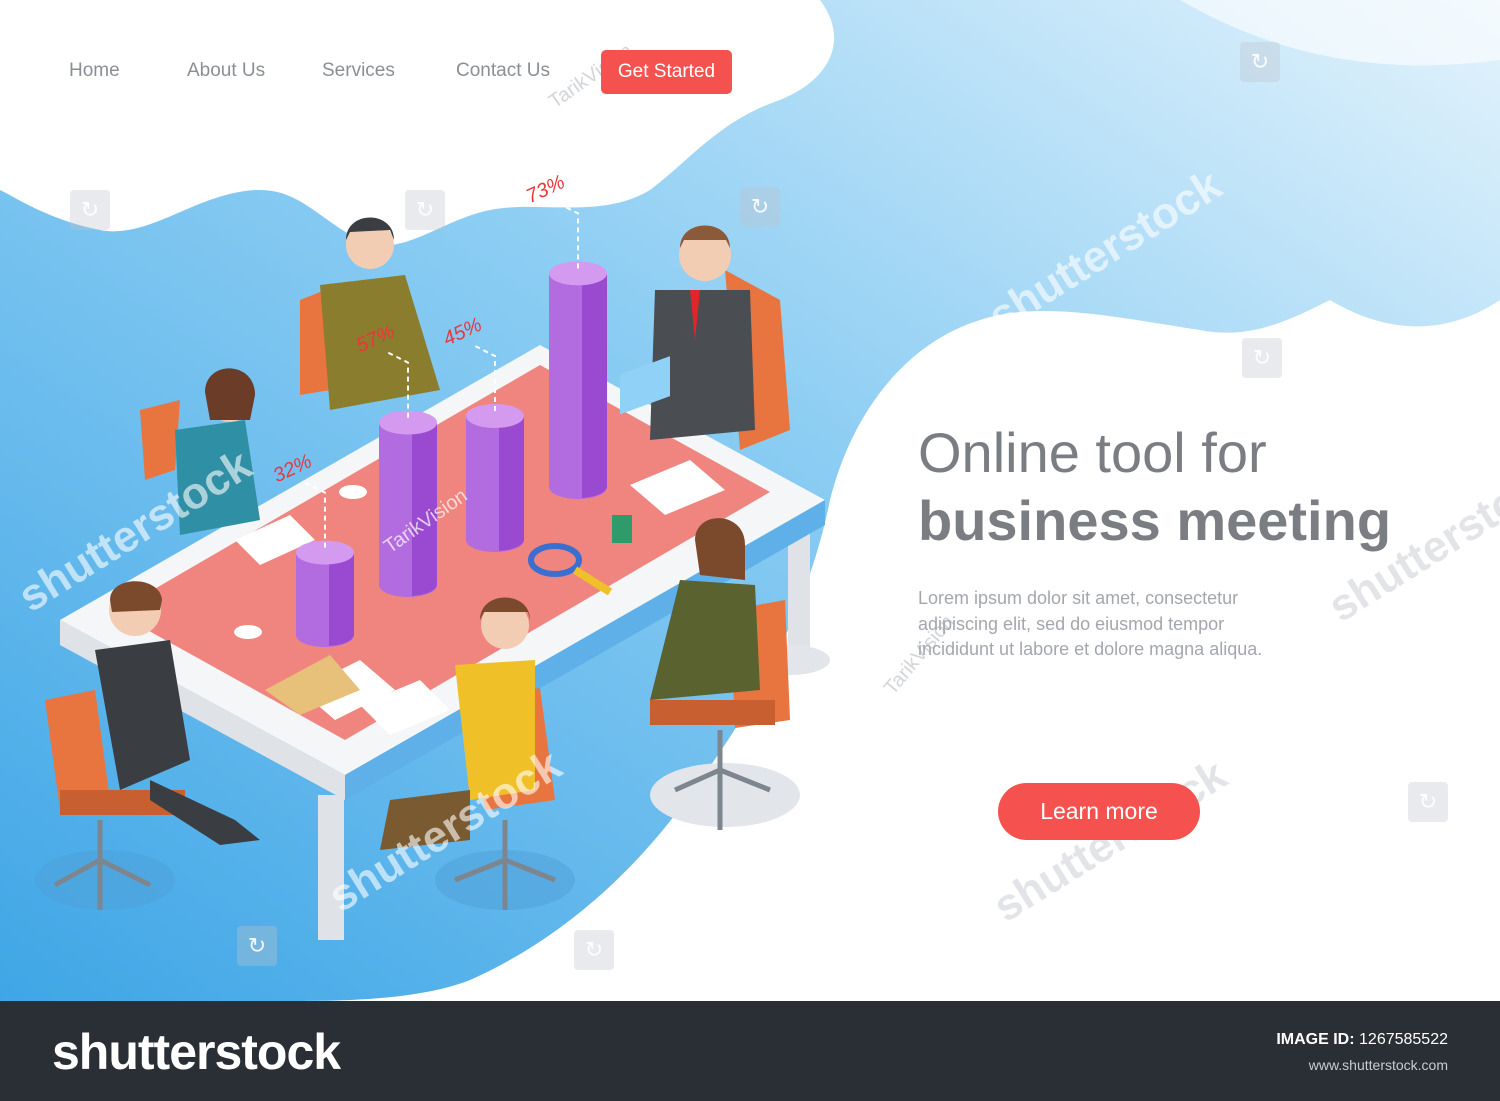 The width and height of the screenshot is (1500, 1101). I want to click on hero-title-line2: business meeting, so click(1155, 520).